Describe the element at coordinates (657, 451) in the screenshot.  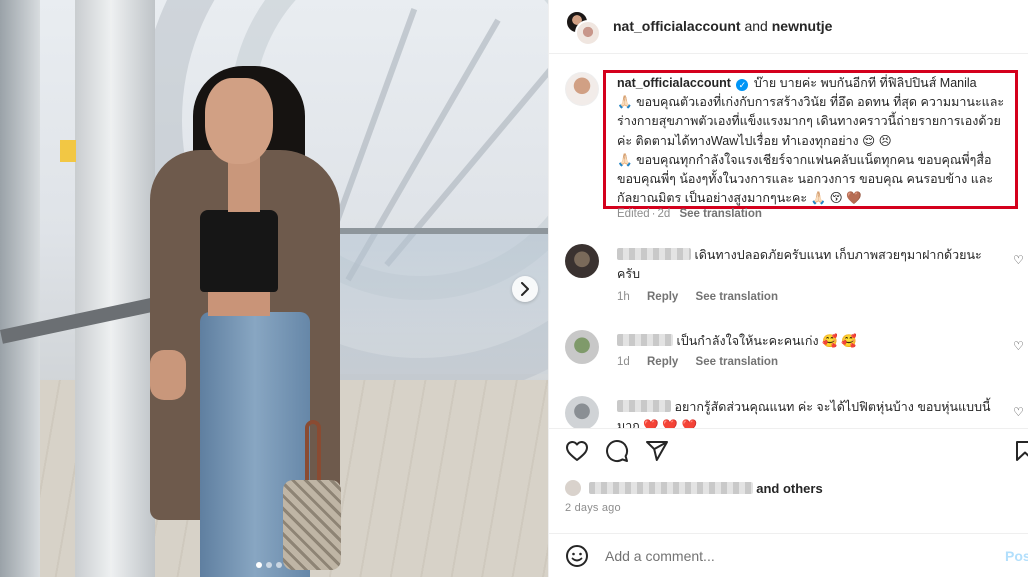
I see `share-icon` at that location.